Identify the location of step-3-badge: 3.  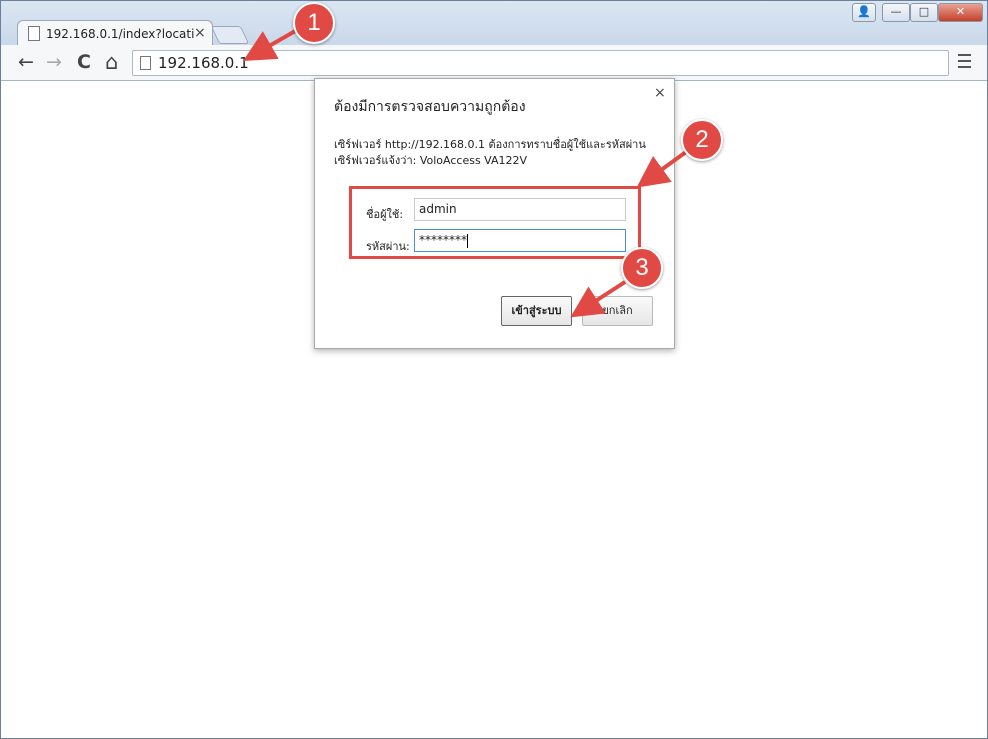
(642, 268).